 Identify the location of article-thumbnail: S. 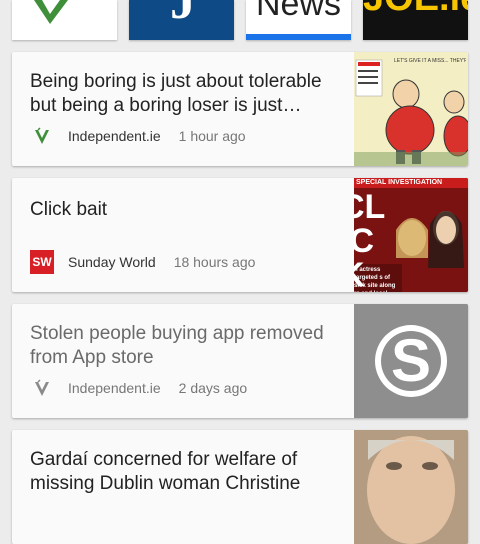
(411, 361).